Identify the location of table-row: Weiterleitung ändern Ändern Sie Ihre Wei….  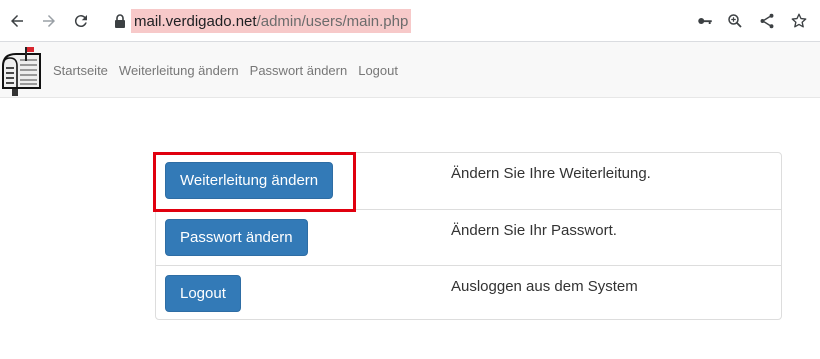
(468, 181).